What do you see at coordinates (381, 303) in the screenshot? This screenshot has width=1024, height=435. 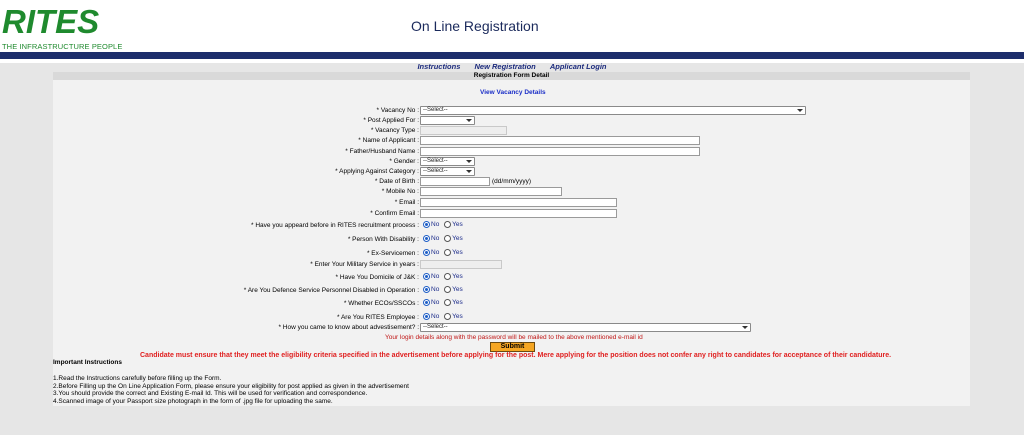 I see `ecos-sscos-label: * Whether ECOs/SSCOs :` at bounding box center [381, 303].